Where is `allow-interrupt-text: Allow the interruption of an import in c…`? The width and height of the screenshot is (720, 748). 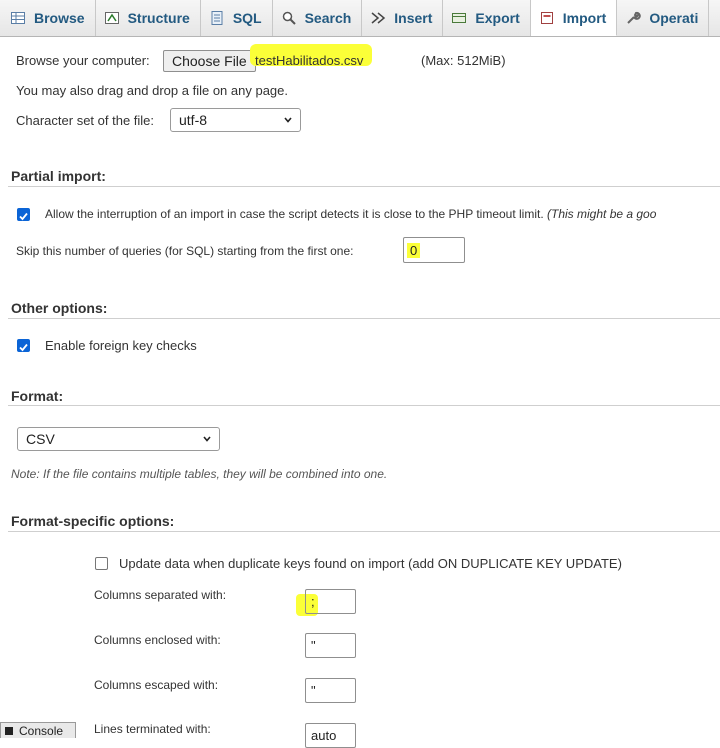
allow-interrupt-text: Allow the interruption of an import in c… is located at coordinates (294, 214).